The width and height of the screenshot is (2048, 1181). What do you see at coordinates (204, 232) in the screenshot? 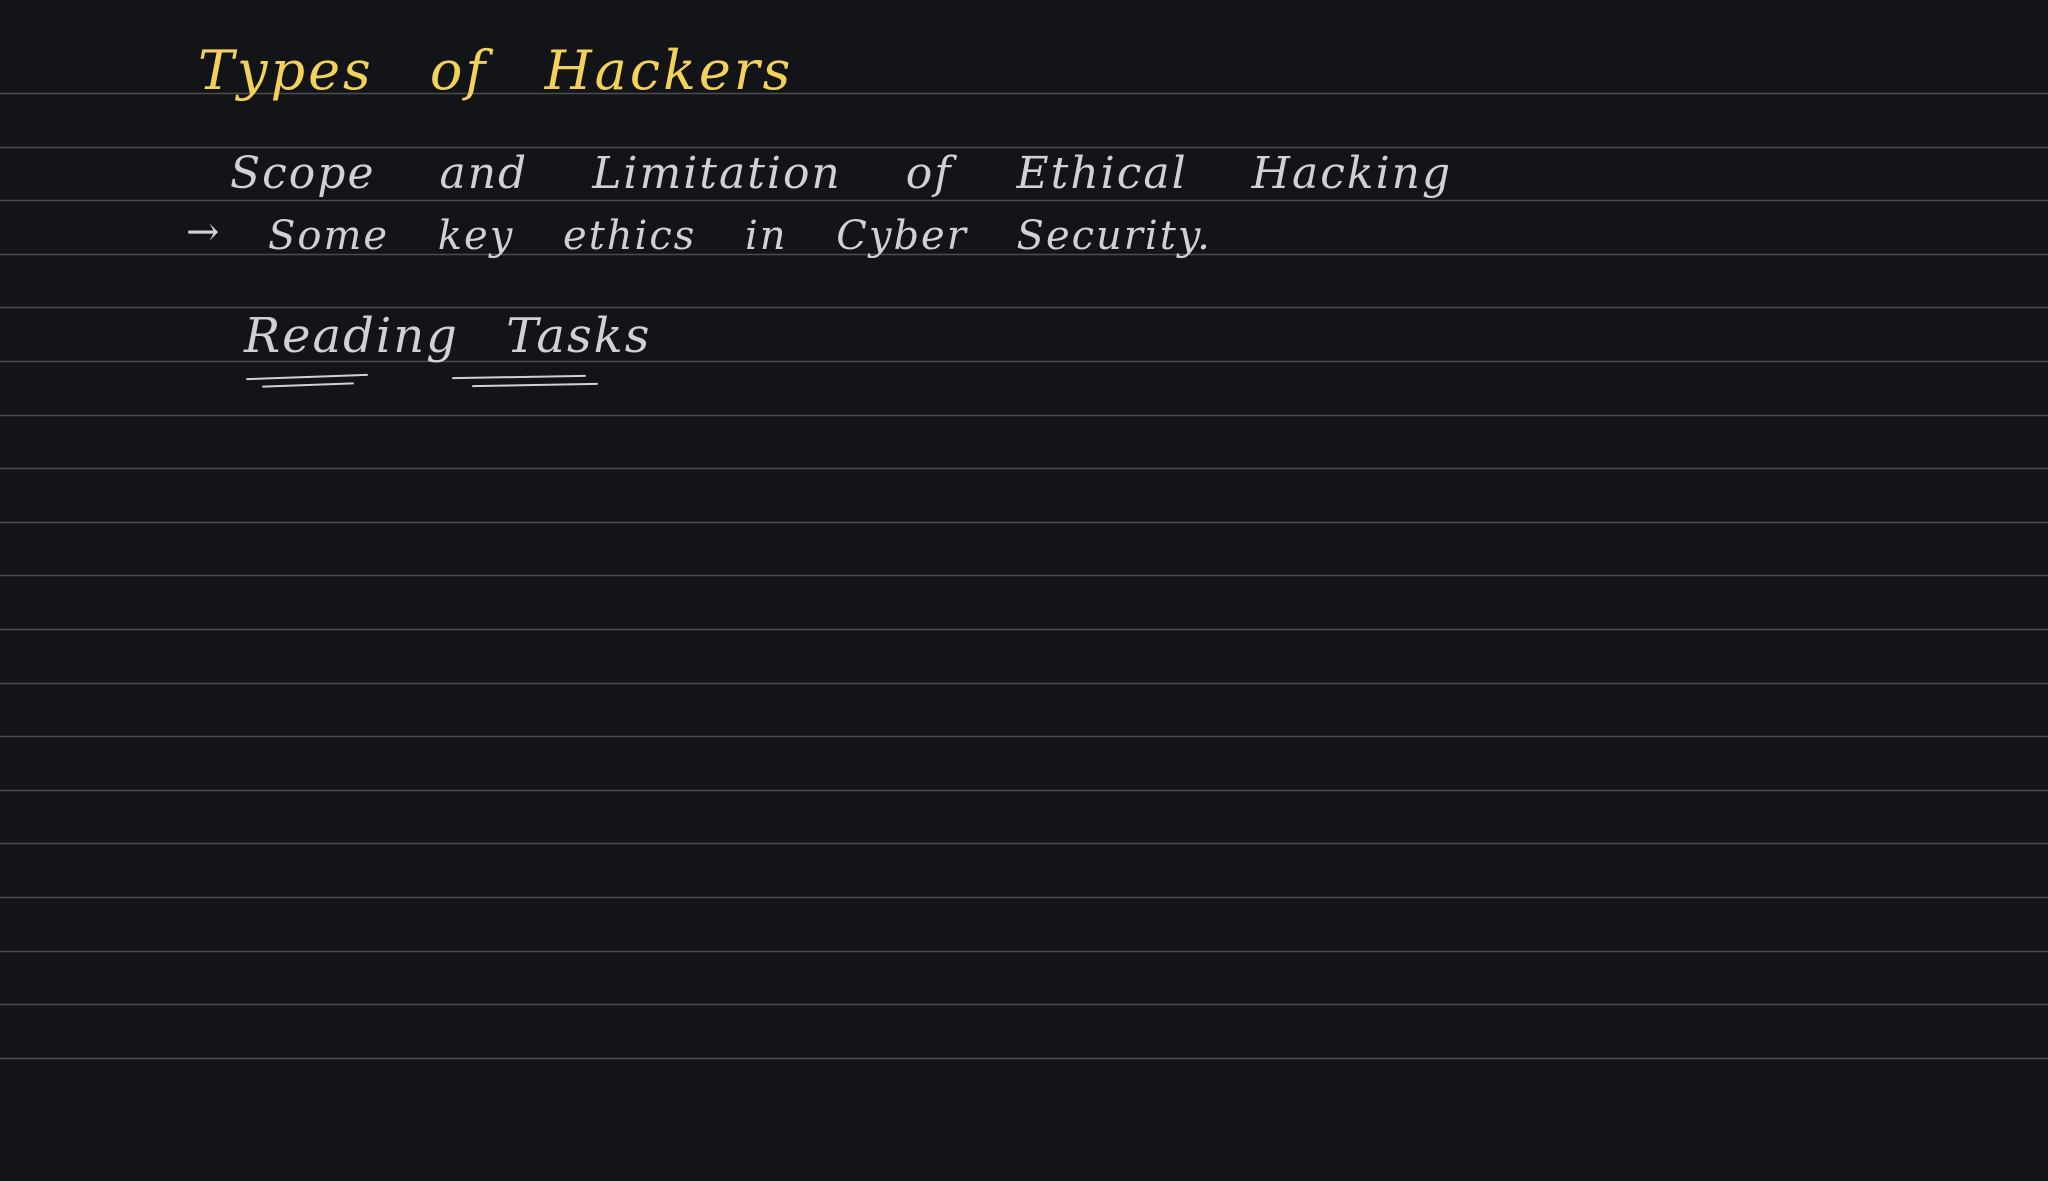
I see `arrow-icon: →` at bounding box center [204, 232].